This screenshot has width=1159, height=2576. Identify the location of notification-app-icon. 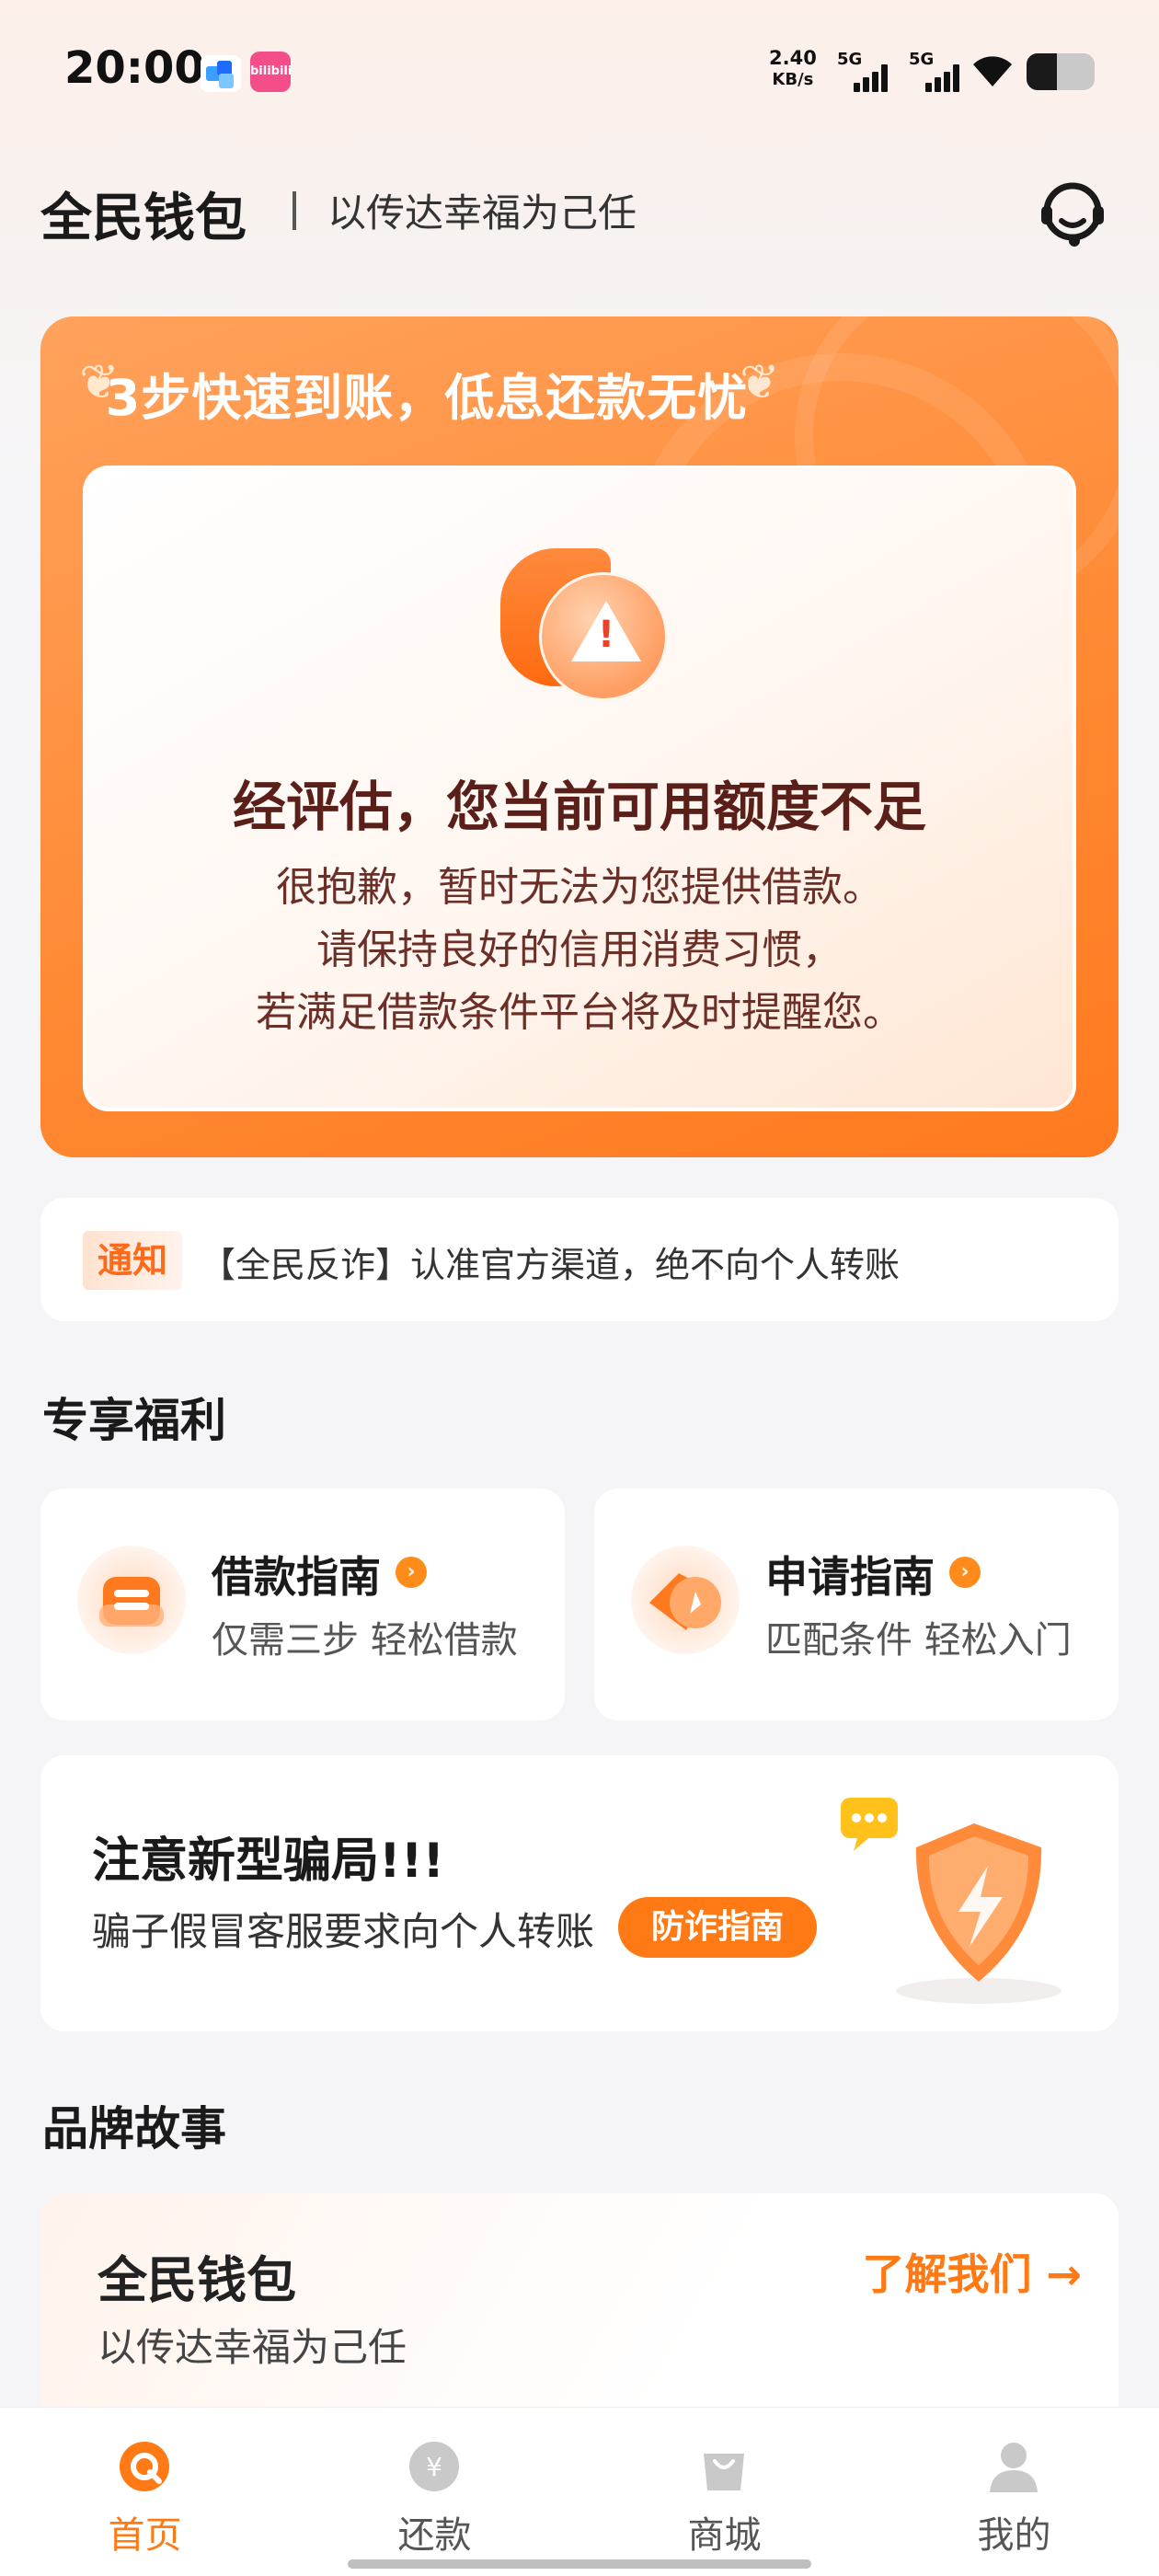
(221, 73).